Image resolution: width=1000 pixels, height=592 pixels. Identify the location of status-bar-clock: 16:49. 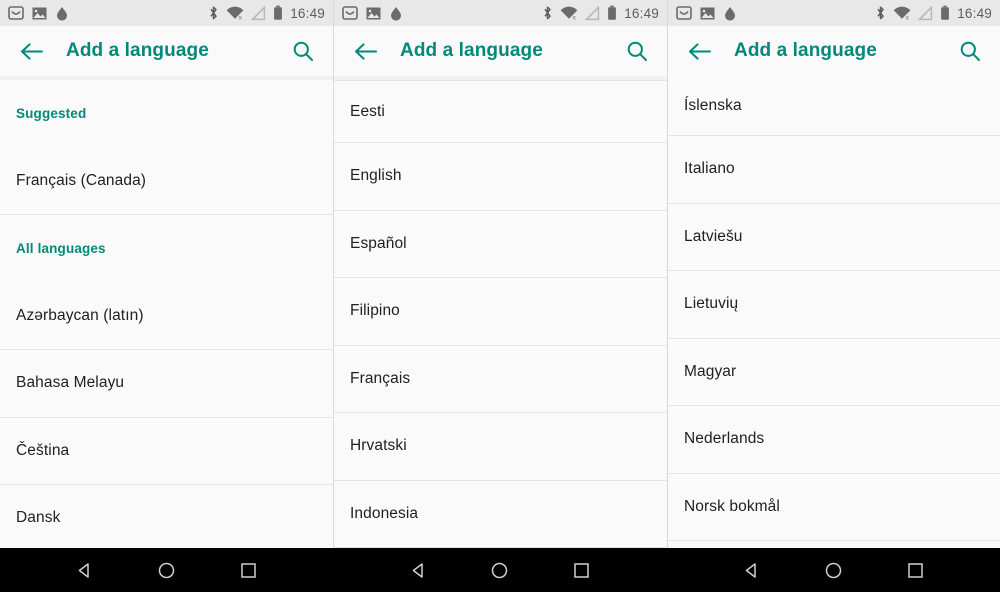
(974, 13).